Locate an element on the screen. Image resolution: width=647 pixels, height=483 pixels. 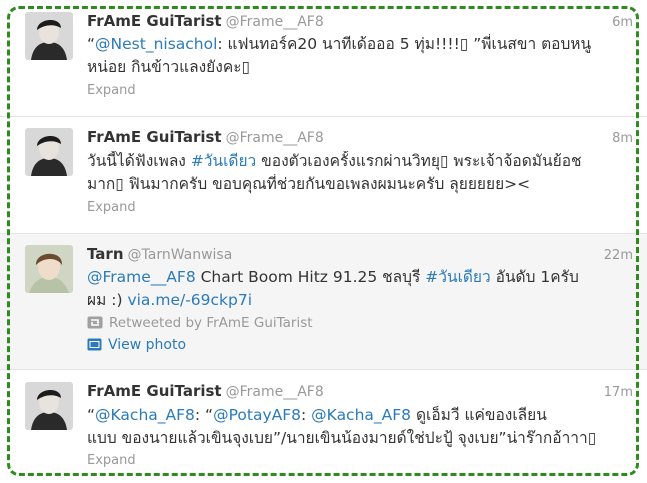
author-name: Tarn @TarnWanwisa is located at coordinates (159, 254).